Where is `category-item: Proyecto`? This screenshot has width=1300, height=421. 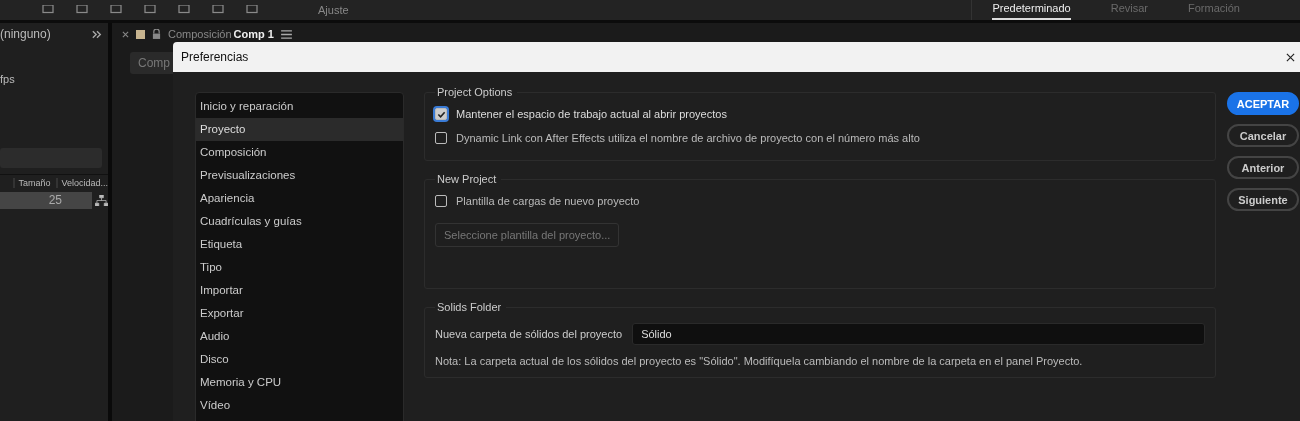 category-item: Proyecto is located at coordinates (299, 129).